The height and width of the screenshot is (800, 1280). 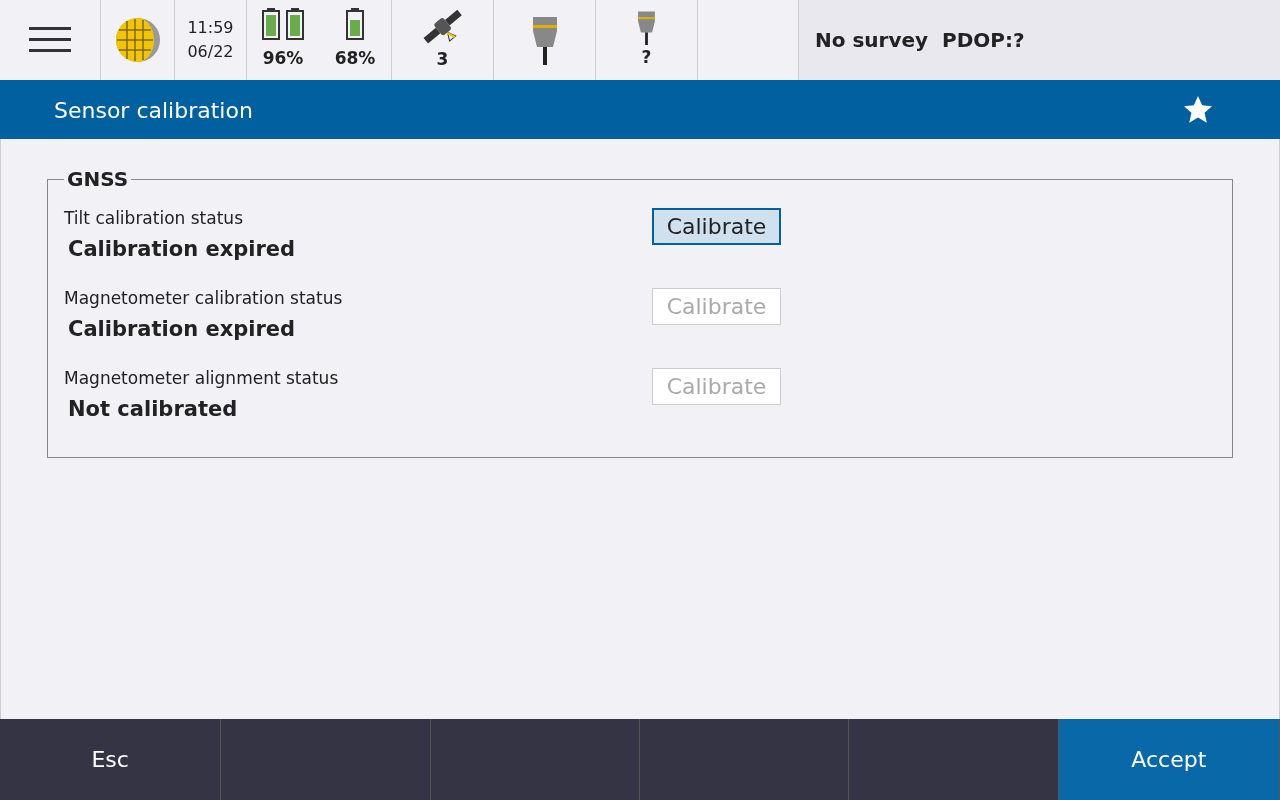 What do you see at coordinates (716, 226) in the screenshot?
I see `calibrate-button: Calibrate` at bounding box center [716, 226].